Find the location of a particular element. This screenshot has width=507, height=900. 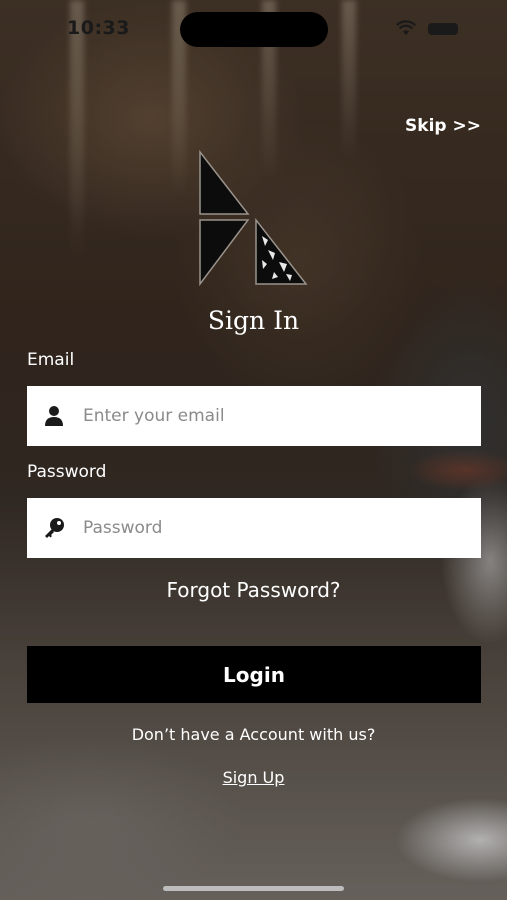

signup-link: Sign Up is located at coordinates (254, 777).